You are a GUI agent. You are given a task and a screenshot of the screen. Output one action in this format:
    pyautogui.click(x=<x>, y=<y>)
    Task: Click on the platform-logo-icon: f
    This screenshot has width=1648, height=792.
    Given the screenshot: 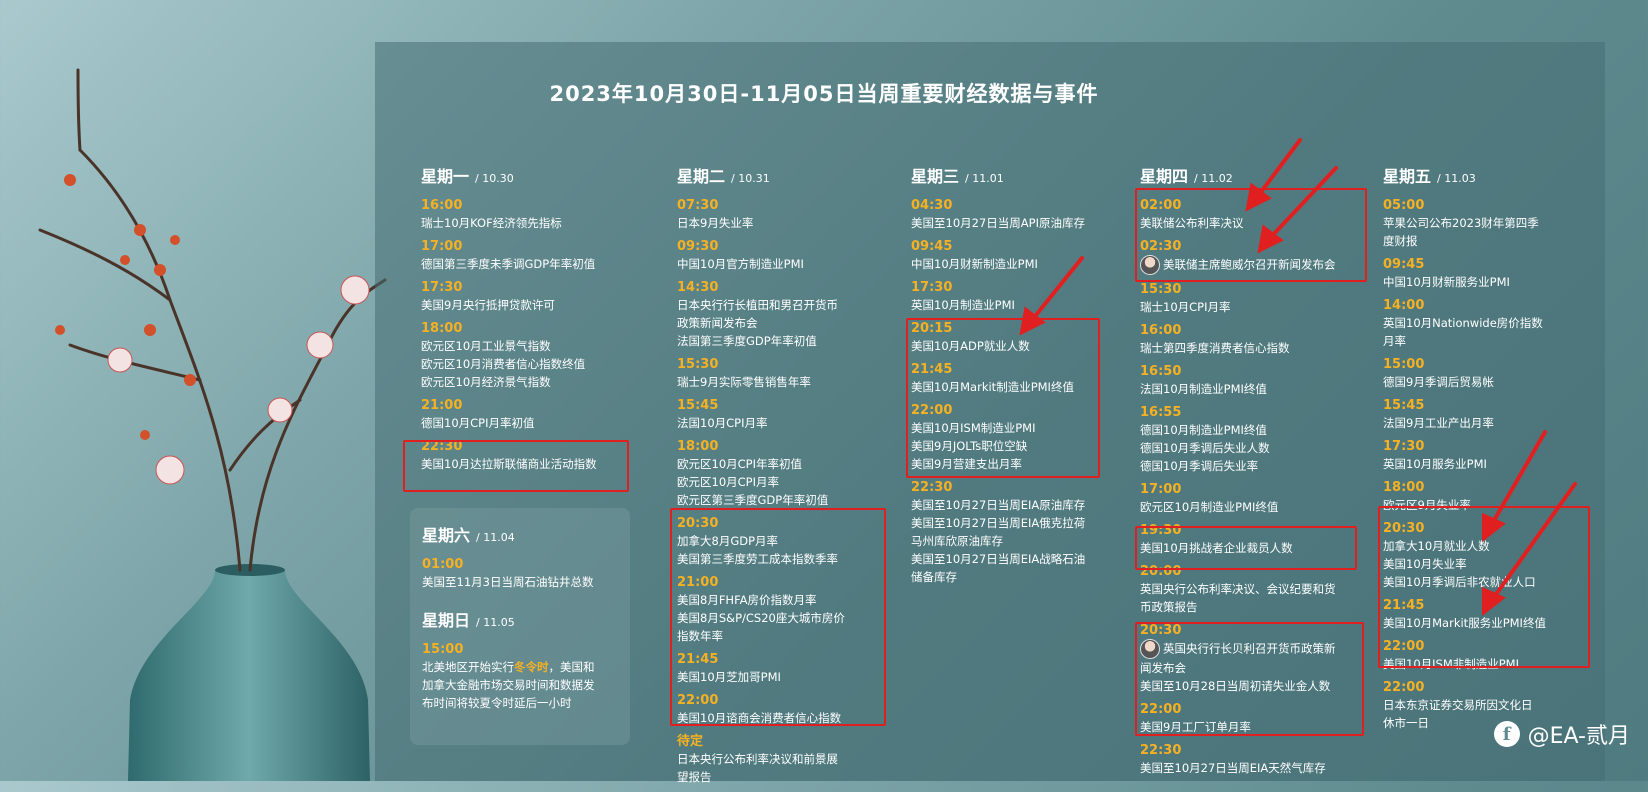 What is the action you would take?
    pyautogui.click(x=1506, y=734)
    